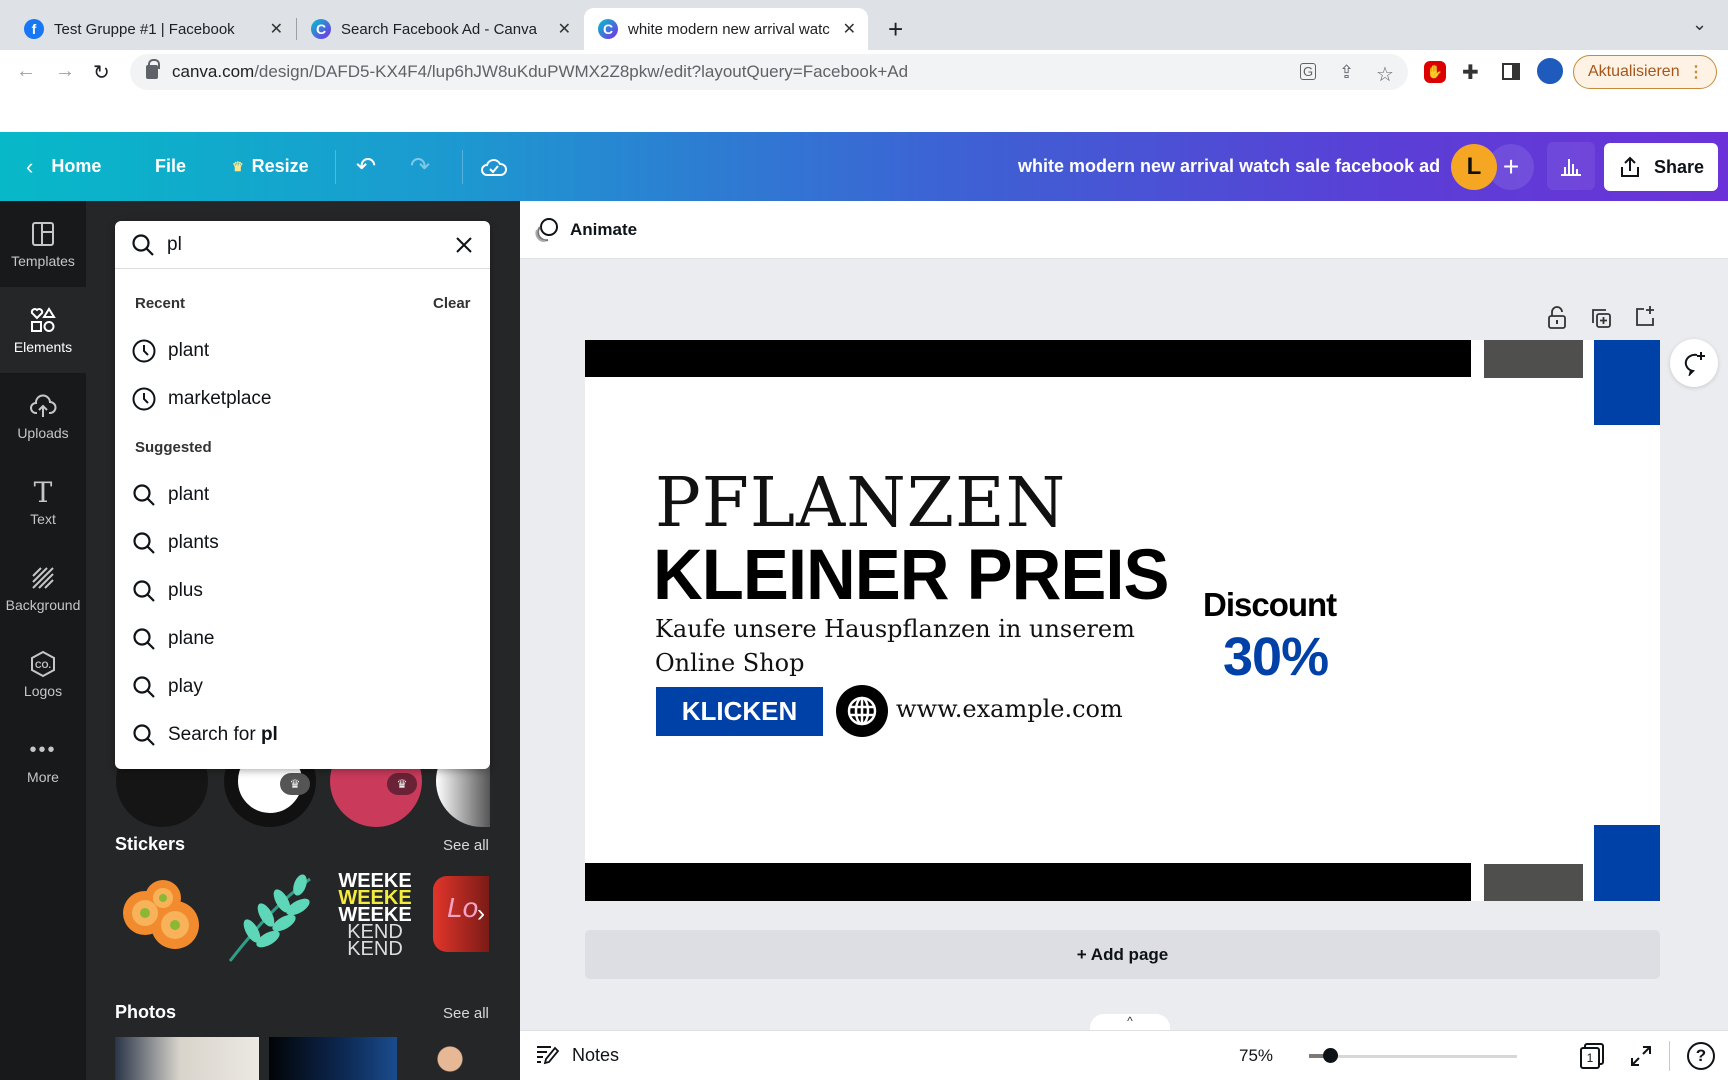  Describe the element at coordinates (214, 734) in the screenshot. I see `search-for-prefix: Search for` at that location.